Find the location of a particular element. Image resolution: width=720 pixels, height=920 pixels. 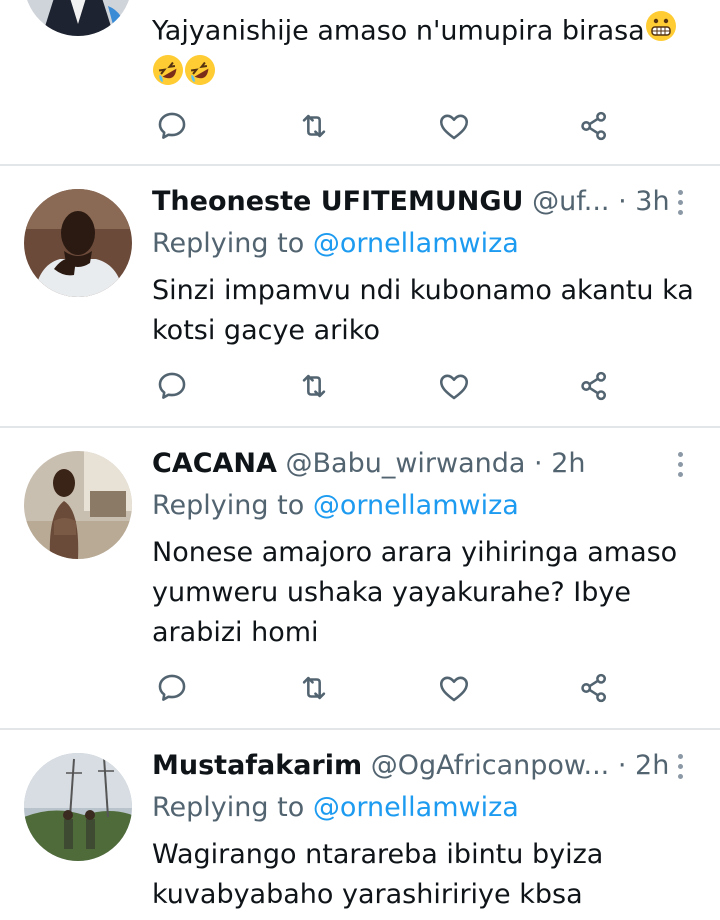

tweet-text-line: Yajyanishije amaso n'umupira birasa is located at coordinates (398, 31).